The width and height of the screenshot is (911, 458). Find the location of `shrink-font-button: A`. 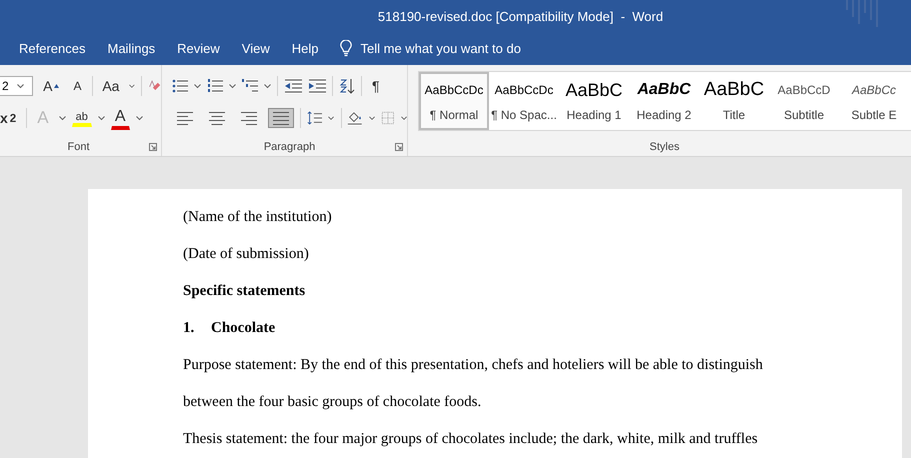

shrink-font-button: A is located at coordinates (77, 86).